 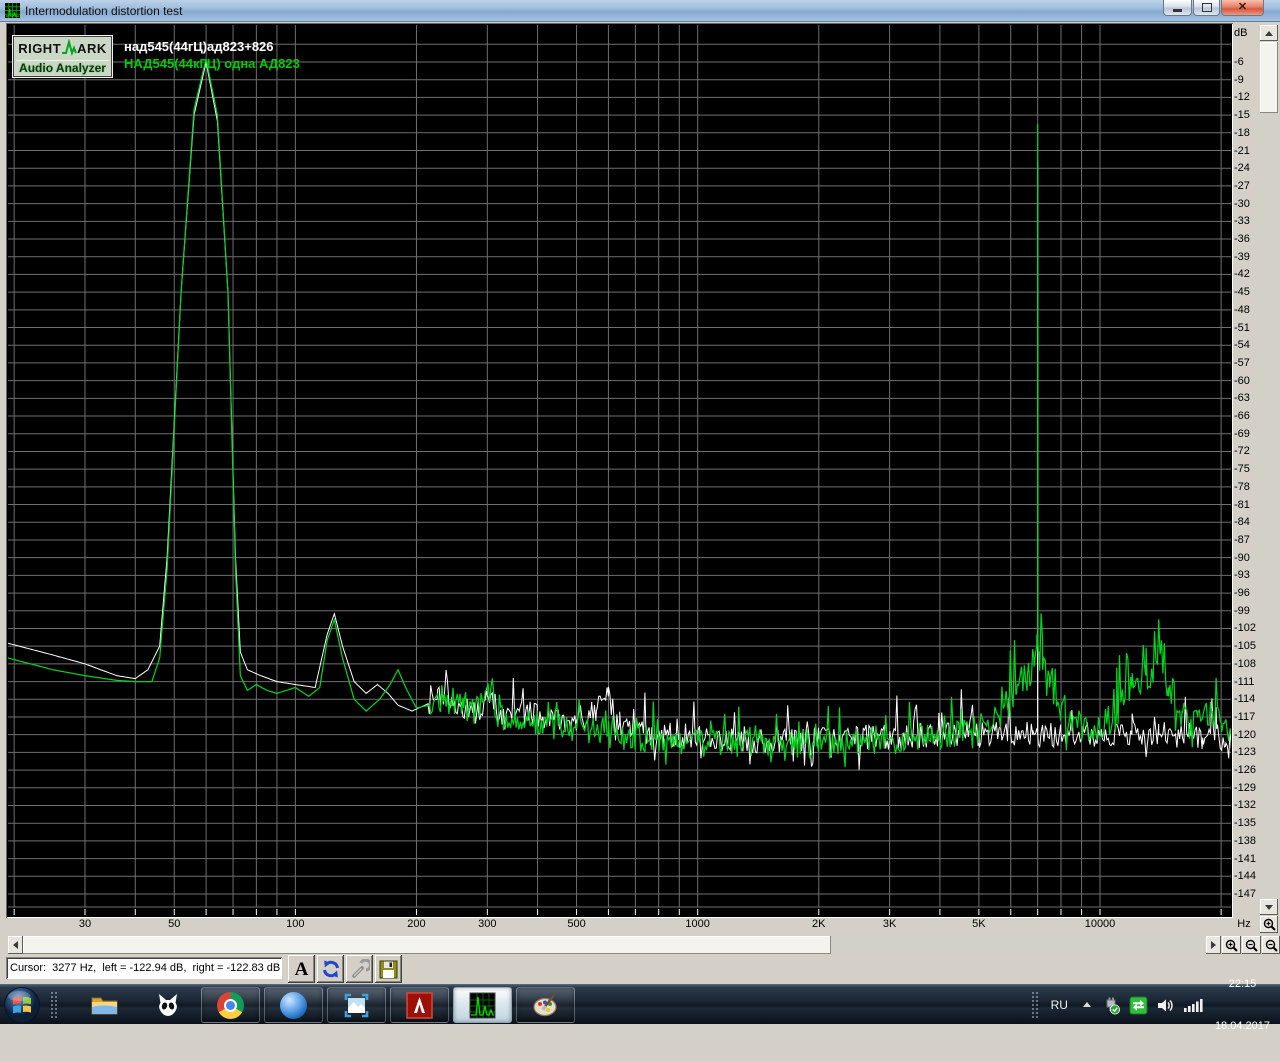 I want to click on logo-pulse-icon, so click(x=70, y=48).